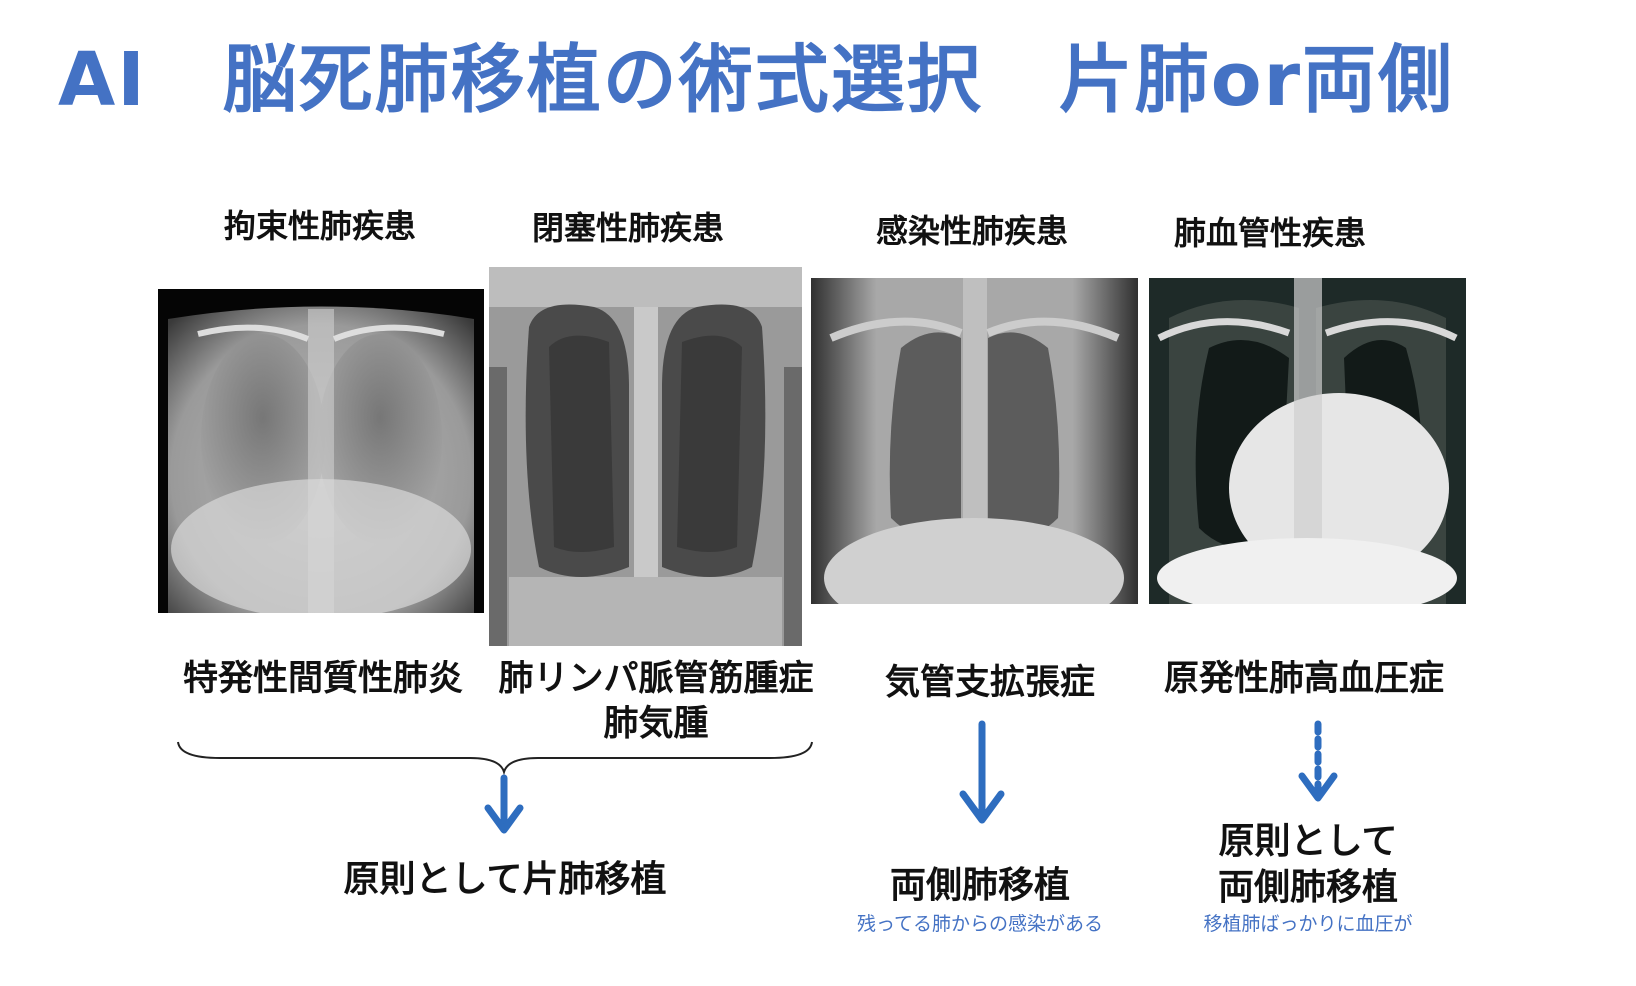 The width and height of the screenshot is (1636, 986). Describe the element at coordinates (979, 885) in the screenshot. I see `result-bilateral: 両側肺移植` at that location.